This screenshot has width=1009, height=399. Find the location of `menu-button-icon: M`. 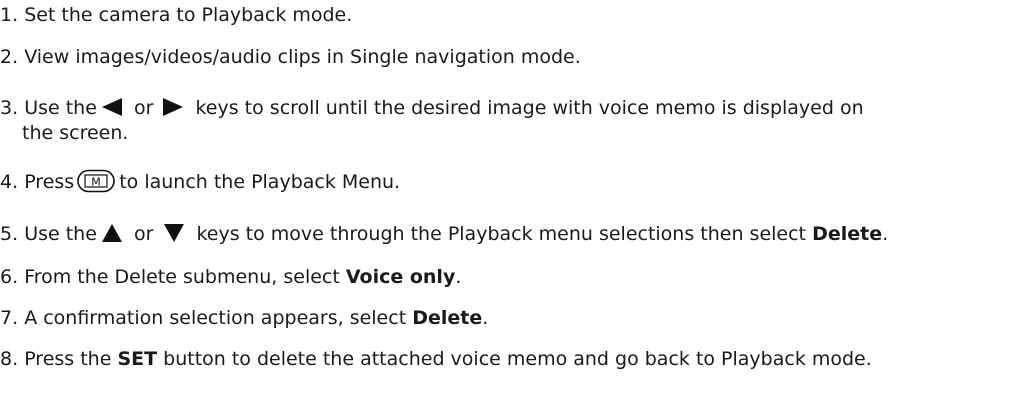

menu-button-icon: M is located at coordinates (96, 181).